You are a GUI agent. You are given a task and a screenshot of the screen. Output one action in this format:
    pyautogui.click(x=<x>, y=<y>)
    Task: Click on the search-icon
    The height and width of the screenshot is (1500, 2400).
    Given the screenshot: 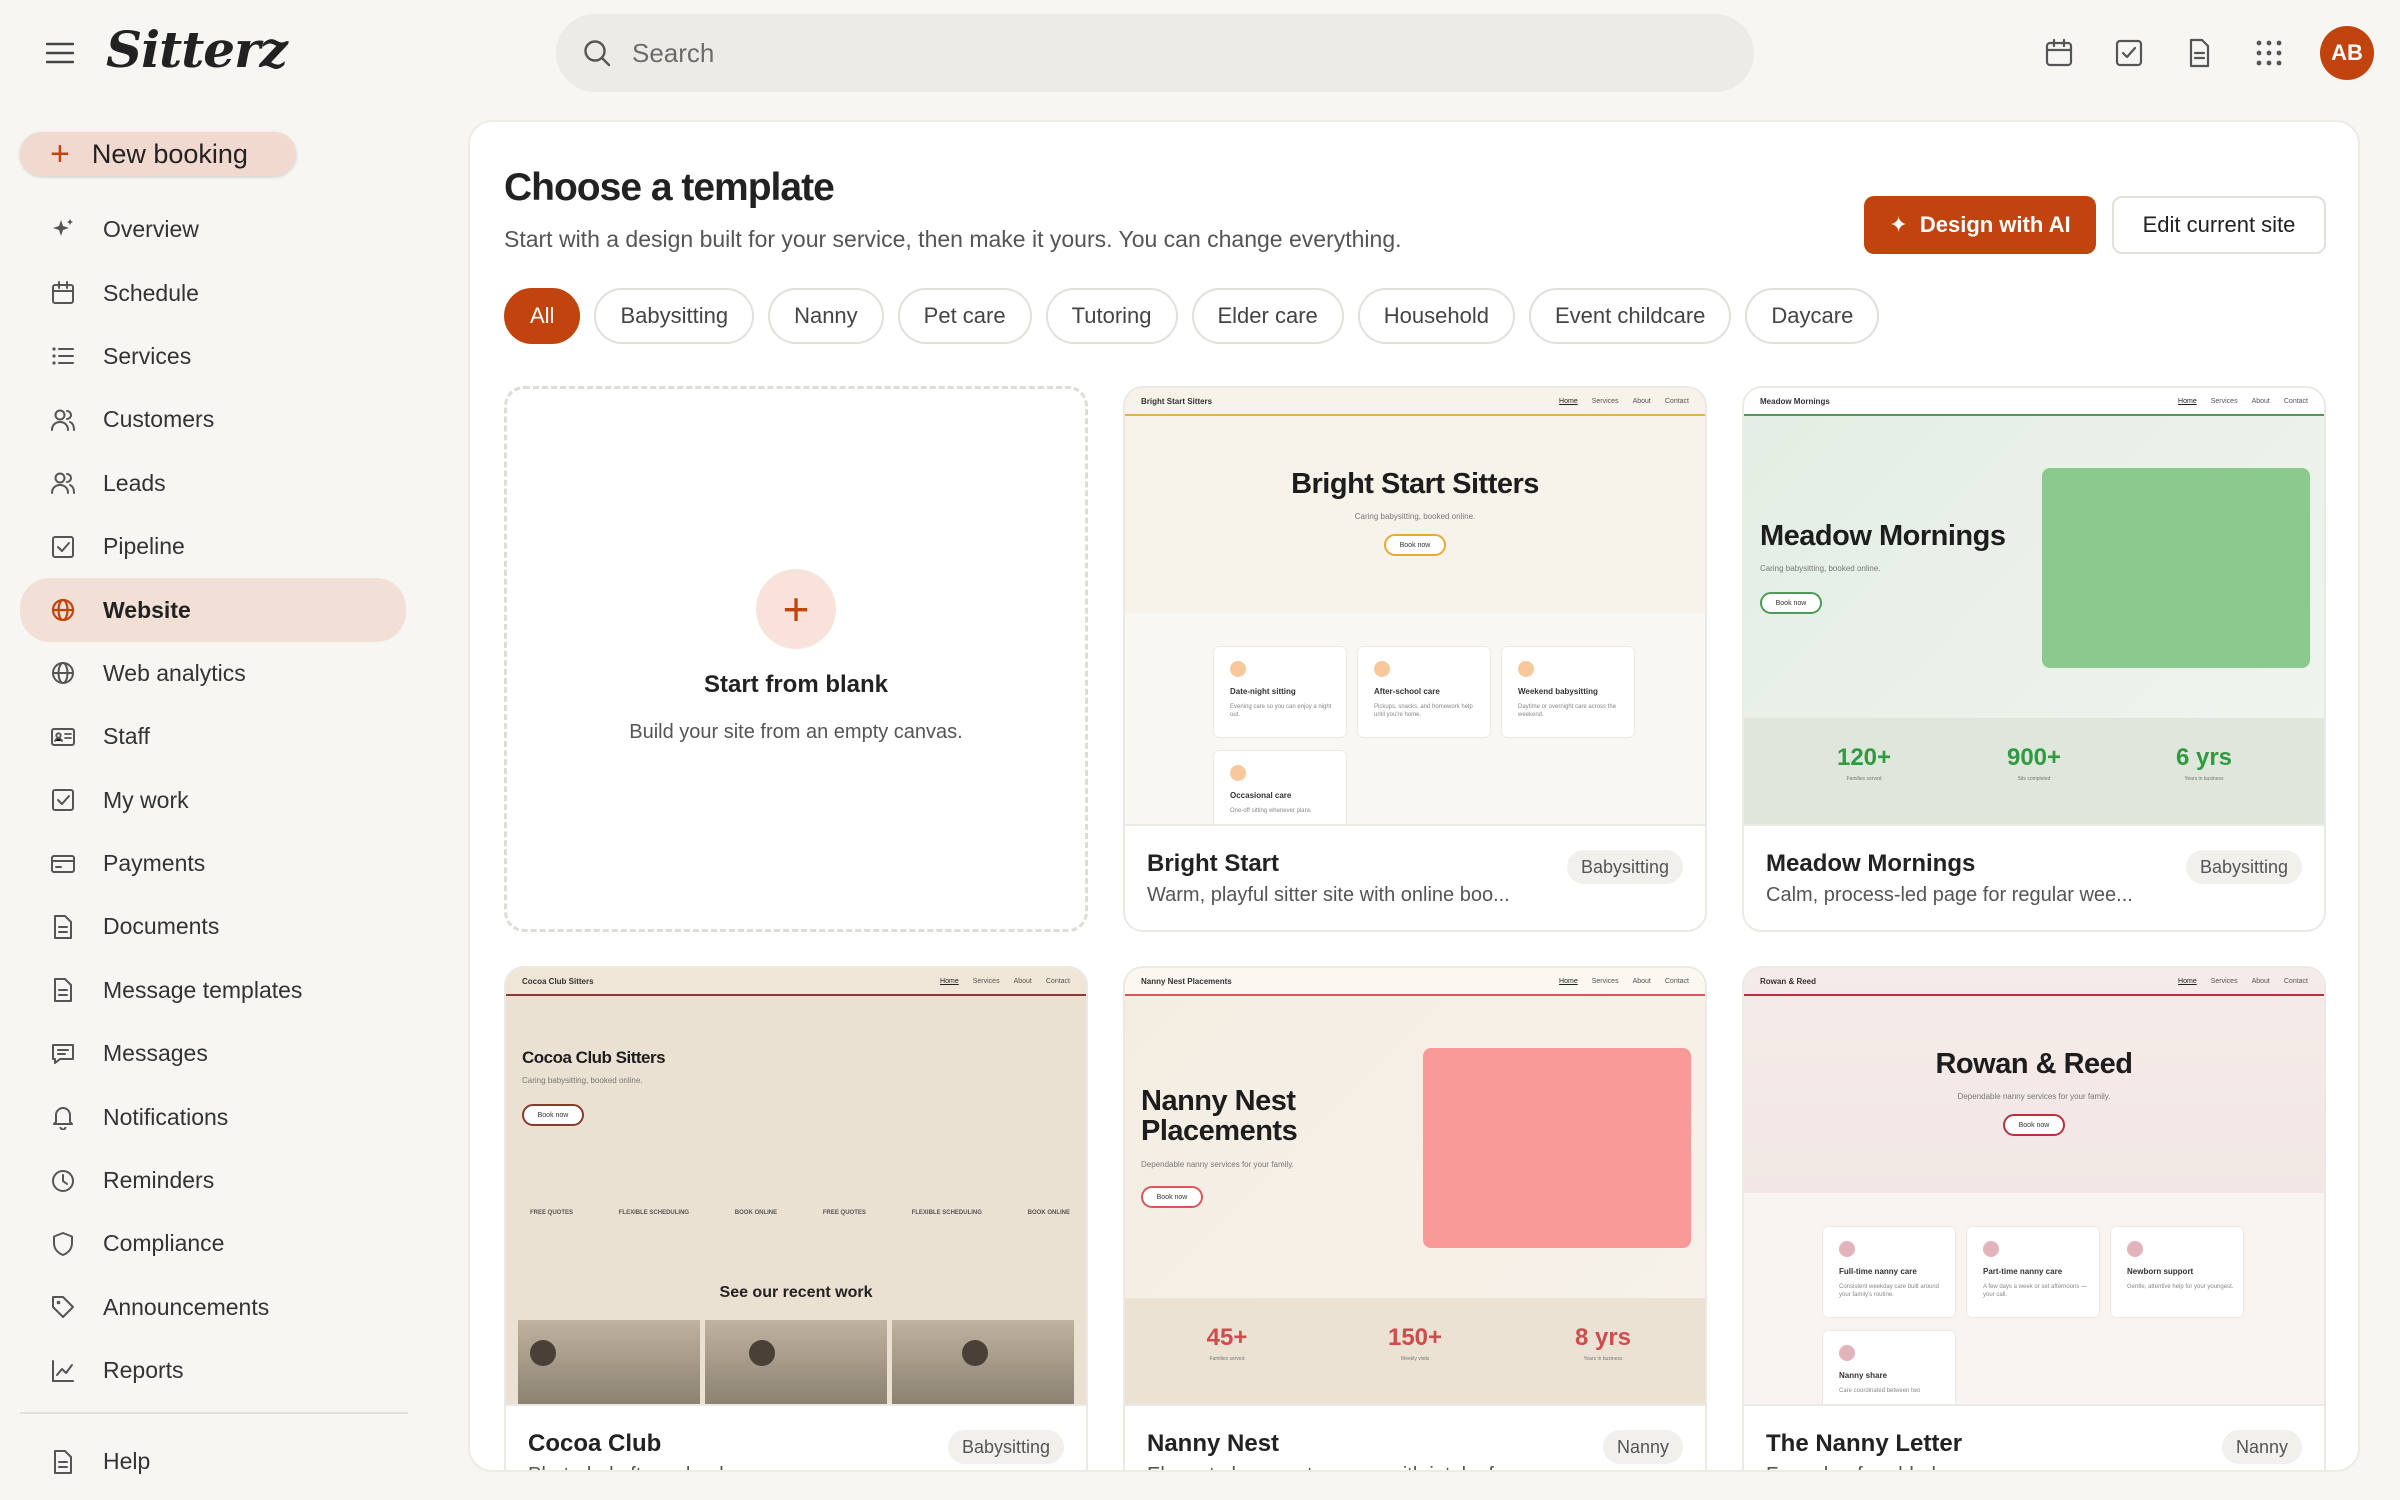 What is the action you would take?
    pyautogui.click(x=597, y=53)
    